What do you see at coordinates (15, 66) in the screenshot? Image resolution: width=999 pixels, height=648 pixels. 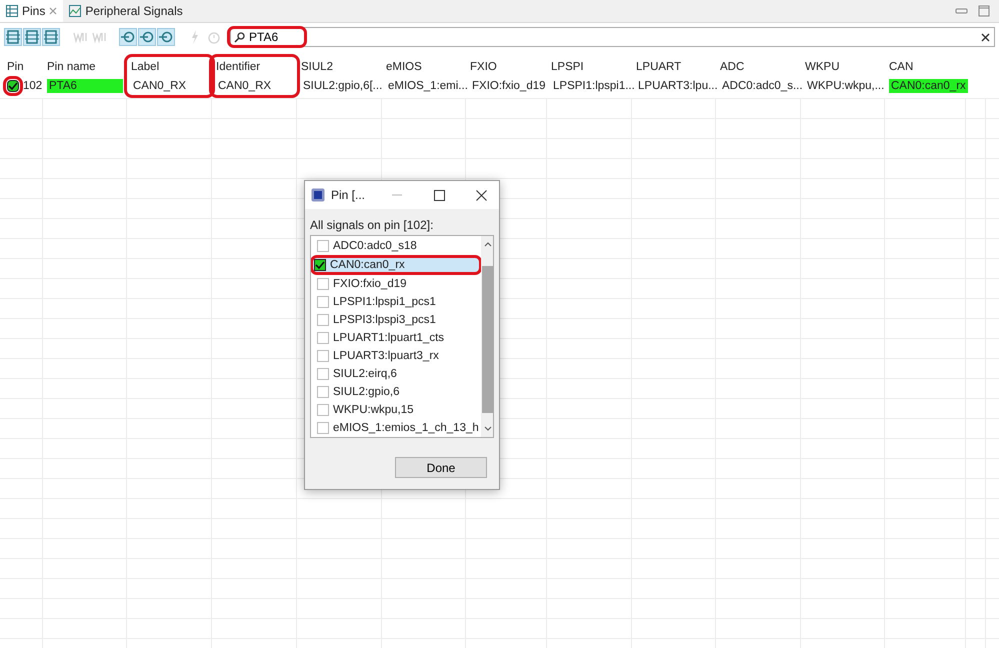 I see `column-header: Pin` at bounding box center [15, 66].